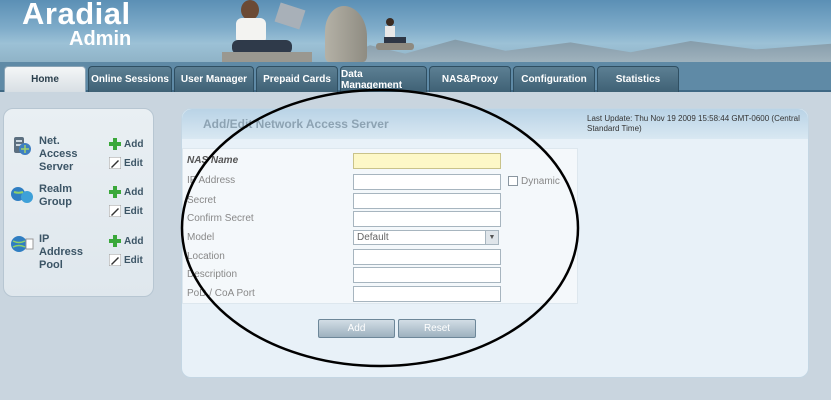 Image resolution: width=831 pixels, height=400 pixels. What do you see at coordinates (437, 328) in the screenshot?
I see `reset-button: Reset` at bounding box center [437, 328].